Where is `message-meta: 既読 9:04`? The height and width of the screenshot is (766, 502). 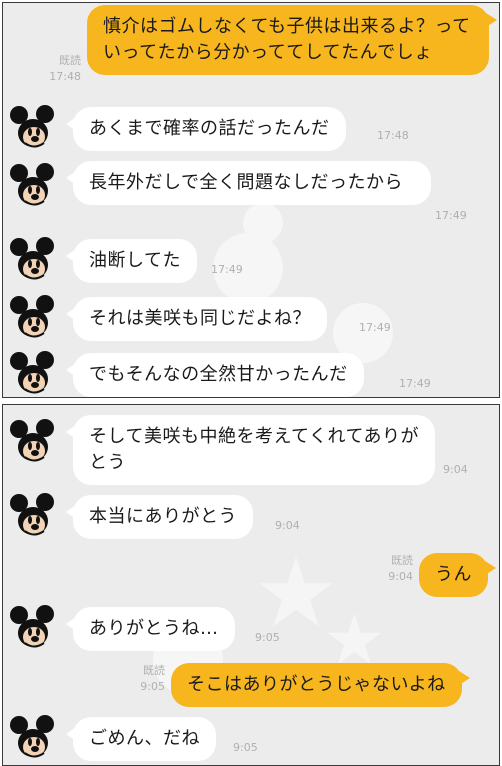 message-meta: 既読 9:04 is located at coordinates (393, 569).